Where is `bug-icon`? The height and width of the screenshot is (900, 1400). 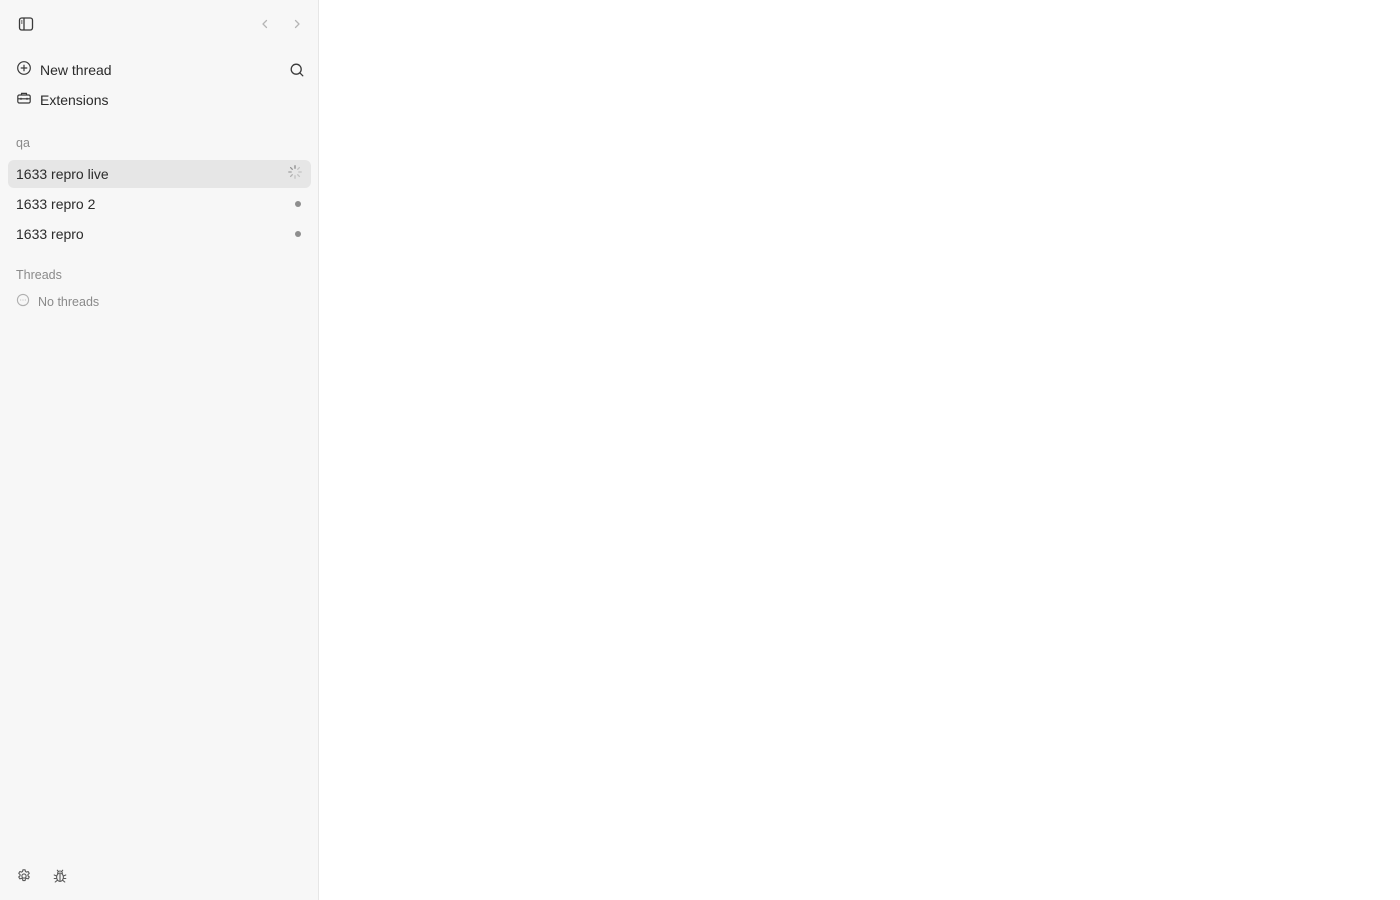 bug-icon is located at coordinates (60, 876).